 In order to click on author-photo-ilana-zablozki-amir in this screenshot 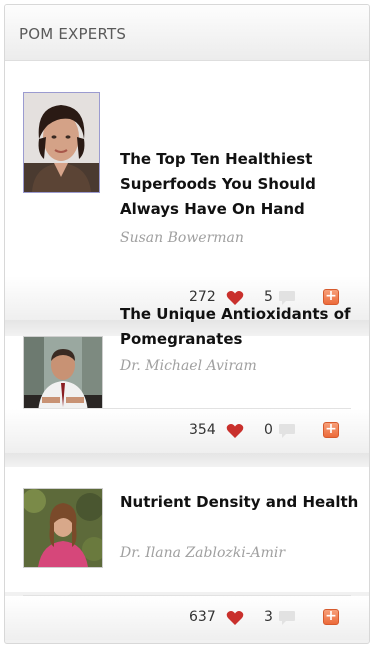, I will do `click(63, 528)`.